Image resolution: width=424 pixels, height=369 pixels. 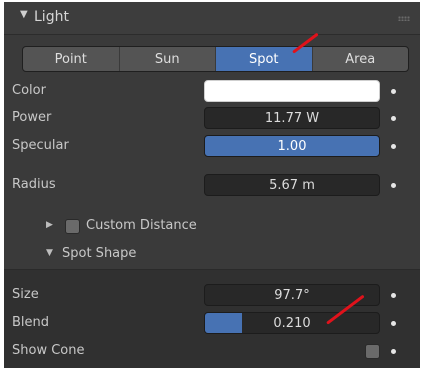 What do you see at coordinates (141, 225) in the screenshot?
I see `custom-distance-label: Custom Distance` at bounding box center [141, 225].